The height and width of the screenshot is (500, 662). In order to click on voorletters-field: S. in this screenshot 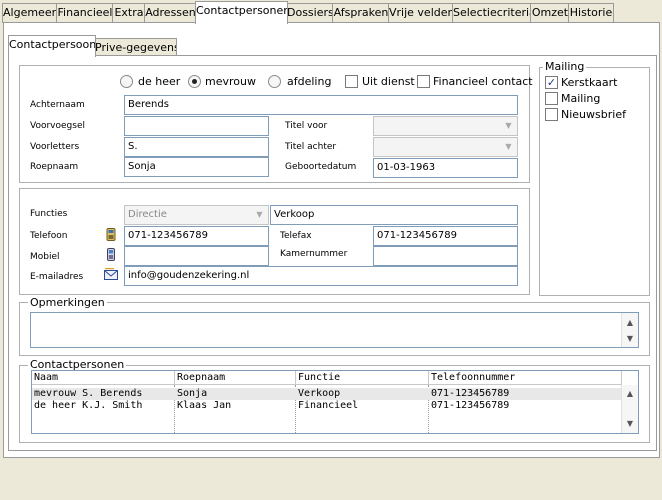, I will do `click(196, 147)`.